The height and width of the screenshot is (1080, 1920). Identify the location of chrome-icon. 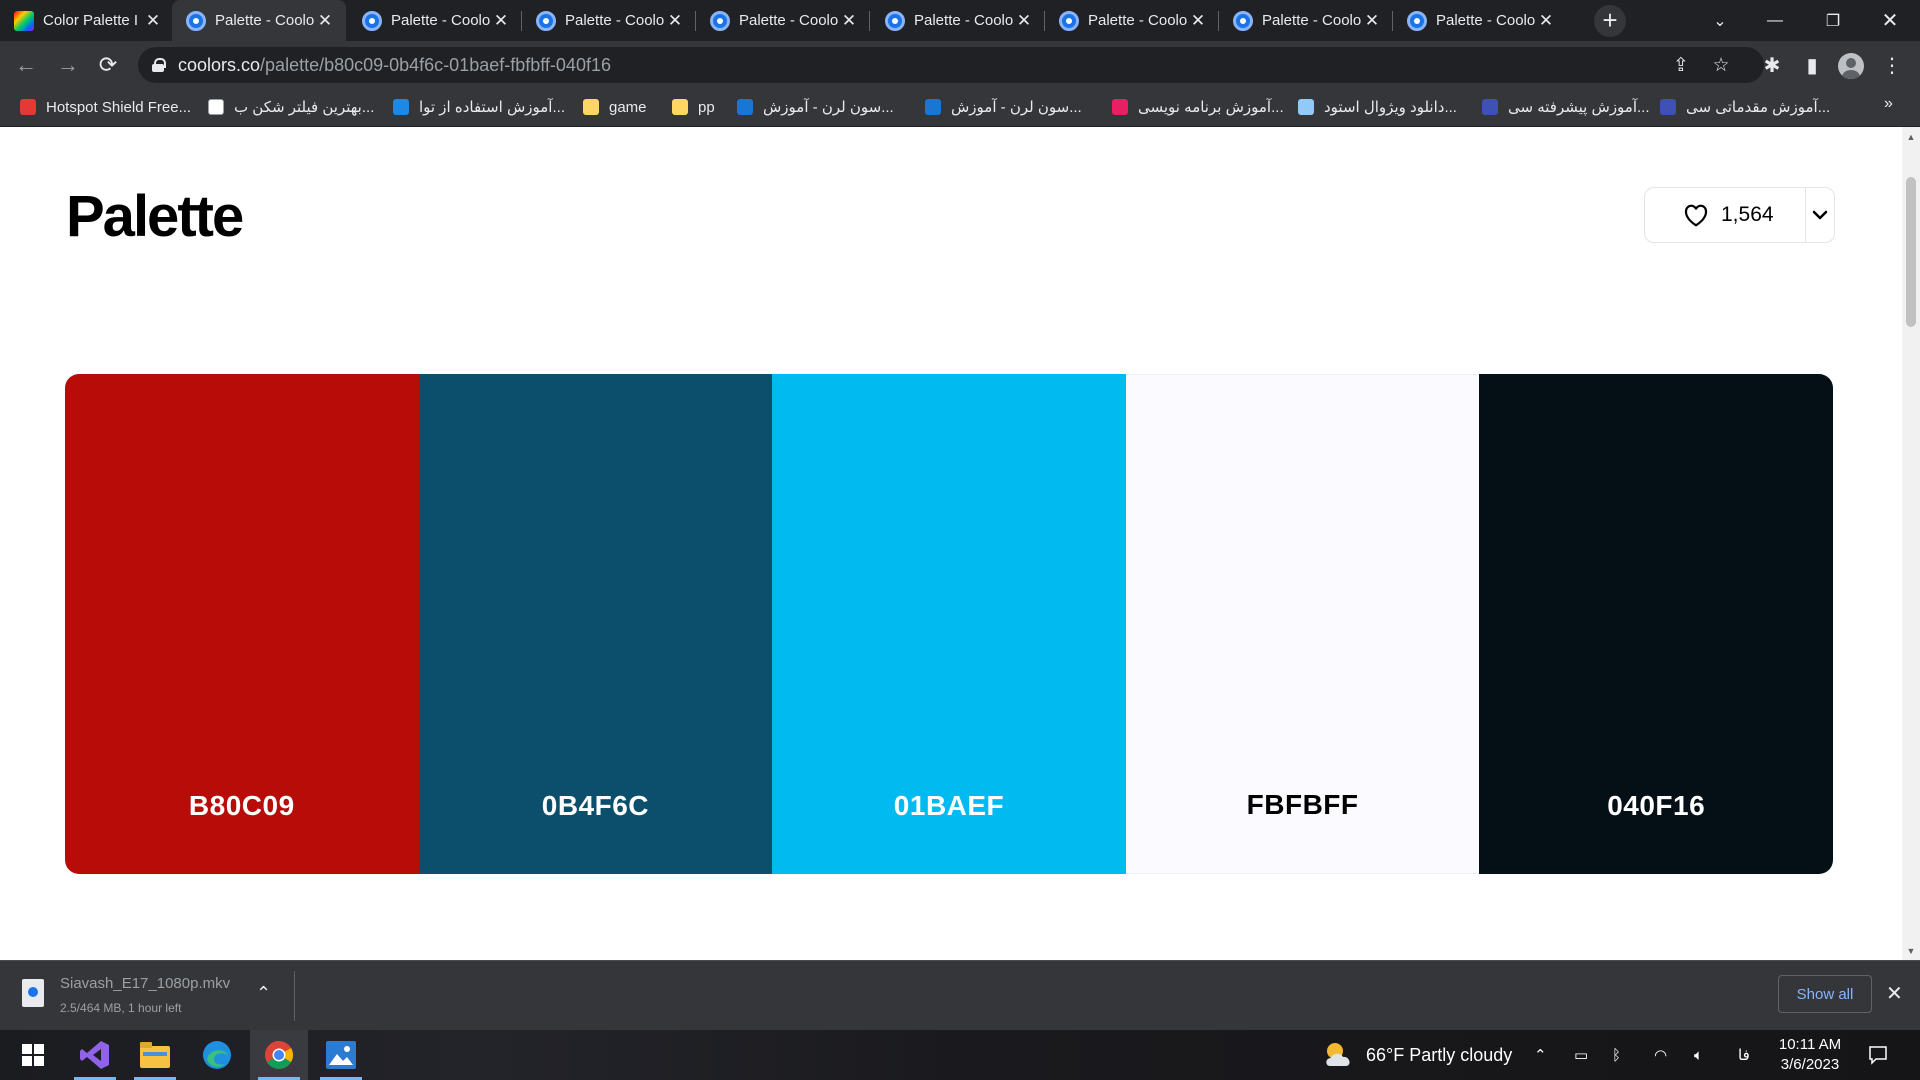
(279, 1055).